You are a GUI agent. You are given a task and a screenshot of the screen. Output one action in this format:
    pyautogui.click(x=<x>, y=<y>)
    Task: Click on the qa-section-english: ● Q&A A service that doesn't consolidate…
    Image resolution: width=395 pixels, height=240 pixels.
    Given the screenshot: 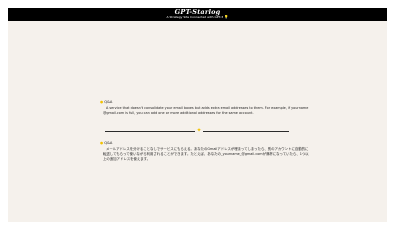 What is the action you would take?
    pyautogui.click(x=205, y=108)
    